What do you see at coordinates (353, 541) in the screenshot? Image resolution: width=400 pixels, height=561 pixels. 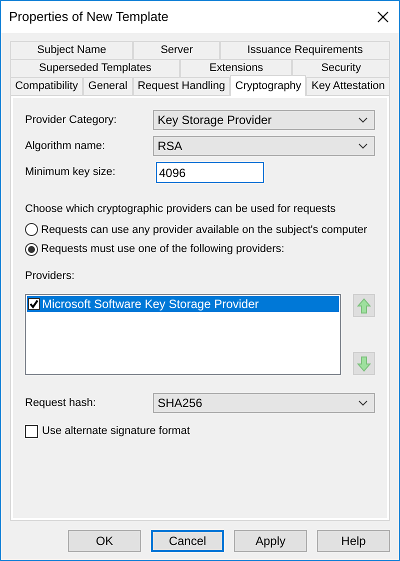 I see `dialog-button: Help` at bounding box center [353, 541].